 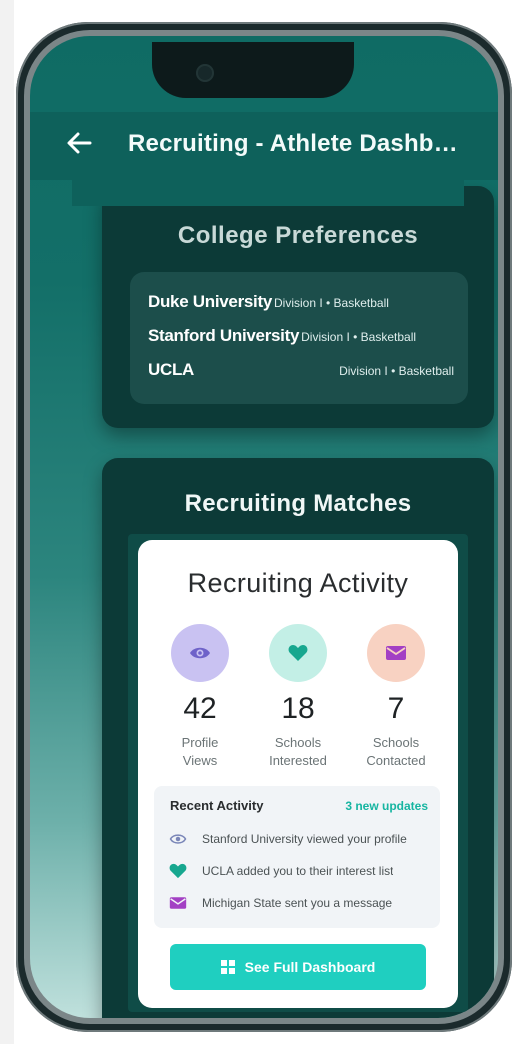 I want to click on see-full-dashboard-button: See Full Dashboard, so click(x=298, y=967).